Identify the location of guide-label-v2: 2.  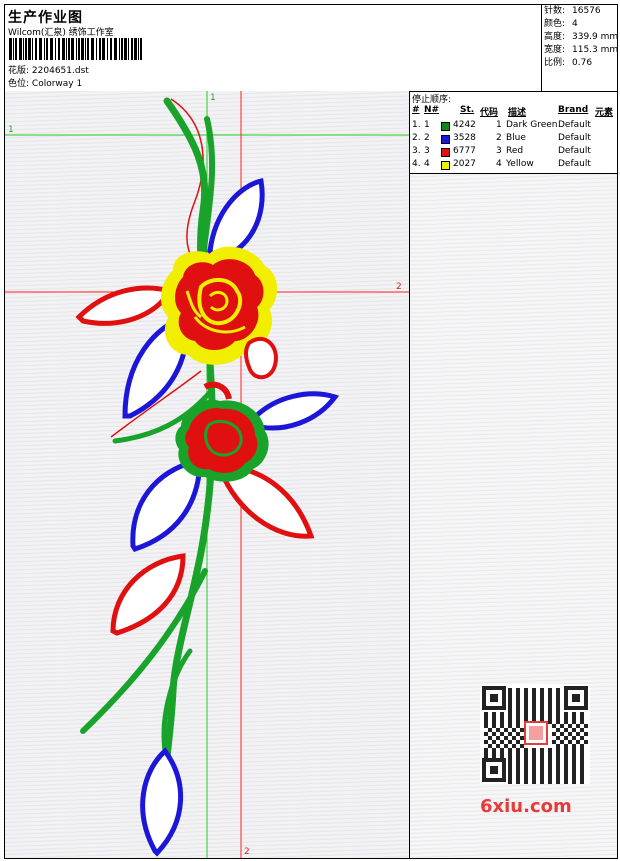
(247, 852).